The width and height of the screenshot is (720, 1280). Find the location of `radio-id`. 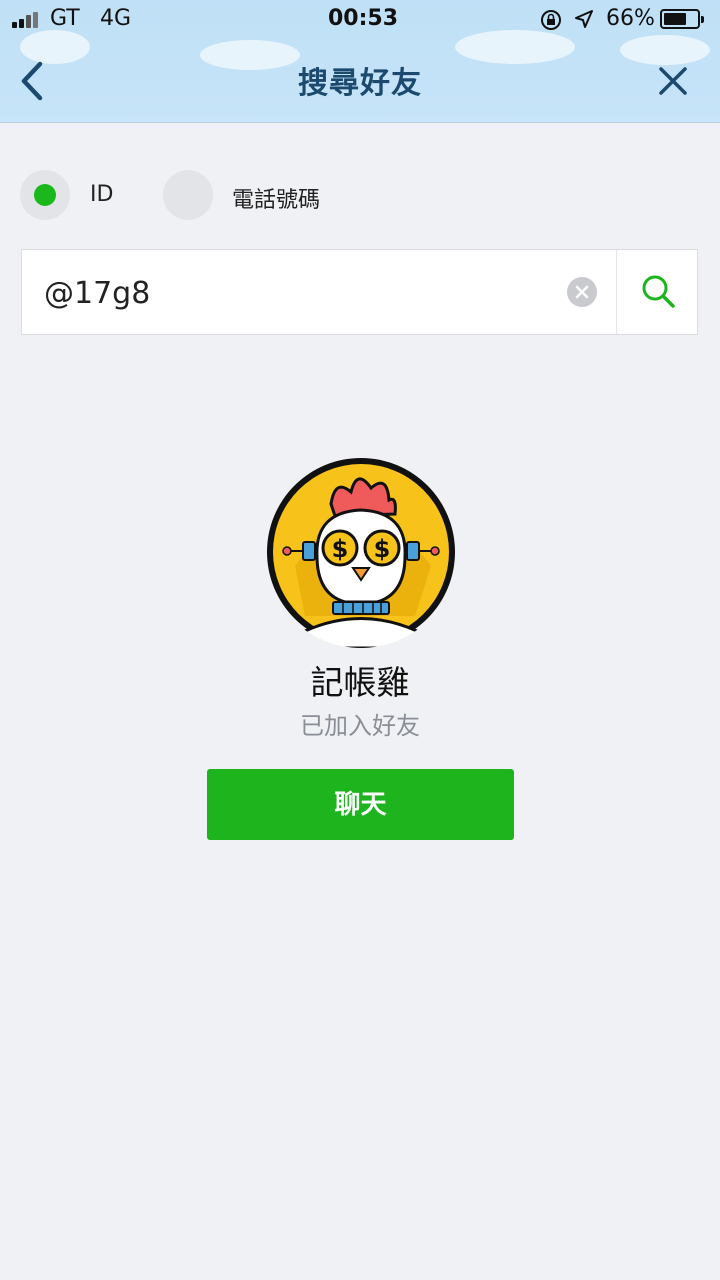

radio-id is located at coordinates (45, 195).